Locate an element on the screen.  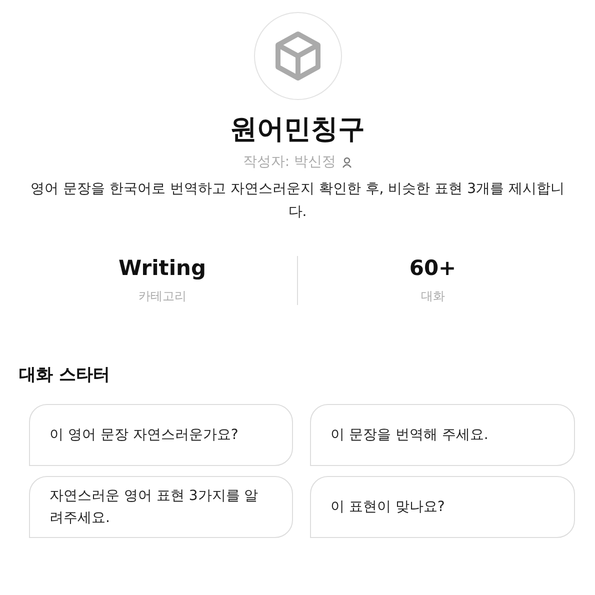
person-icon is located at coordinates (347, 162).